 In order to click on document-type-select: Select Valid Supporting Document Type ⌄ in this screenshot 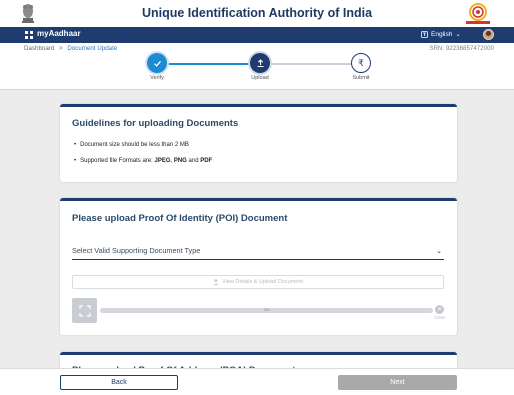, I will do `click(258, 253)`.